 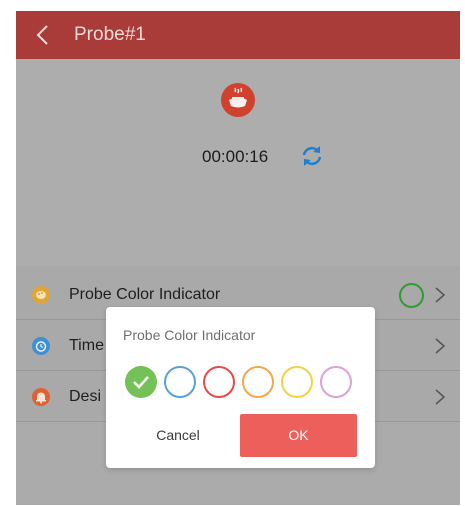 I want to click on setting-label: Desi, so click(x=85, y=396).